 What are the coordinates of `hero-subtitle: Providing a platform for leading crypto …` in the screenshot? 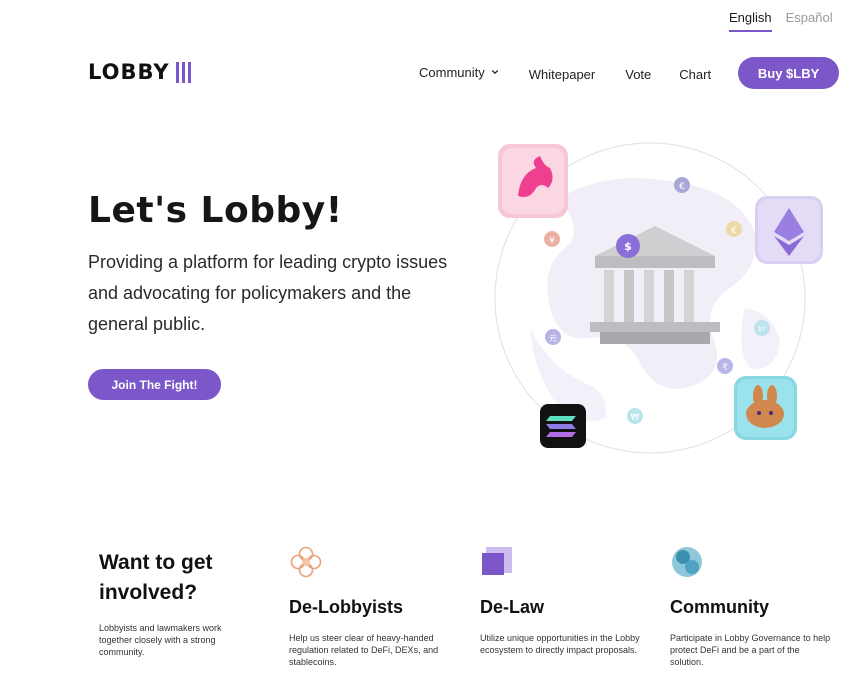 It's located at (268, 293).